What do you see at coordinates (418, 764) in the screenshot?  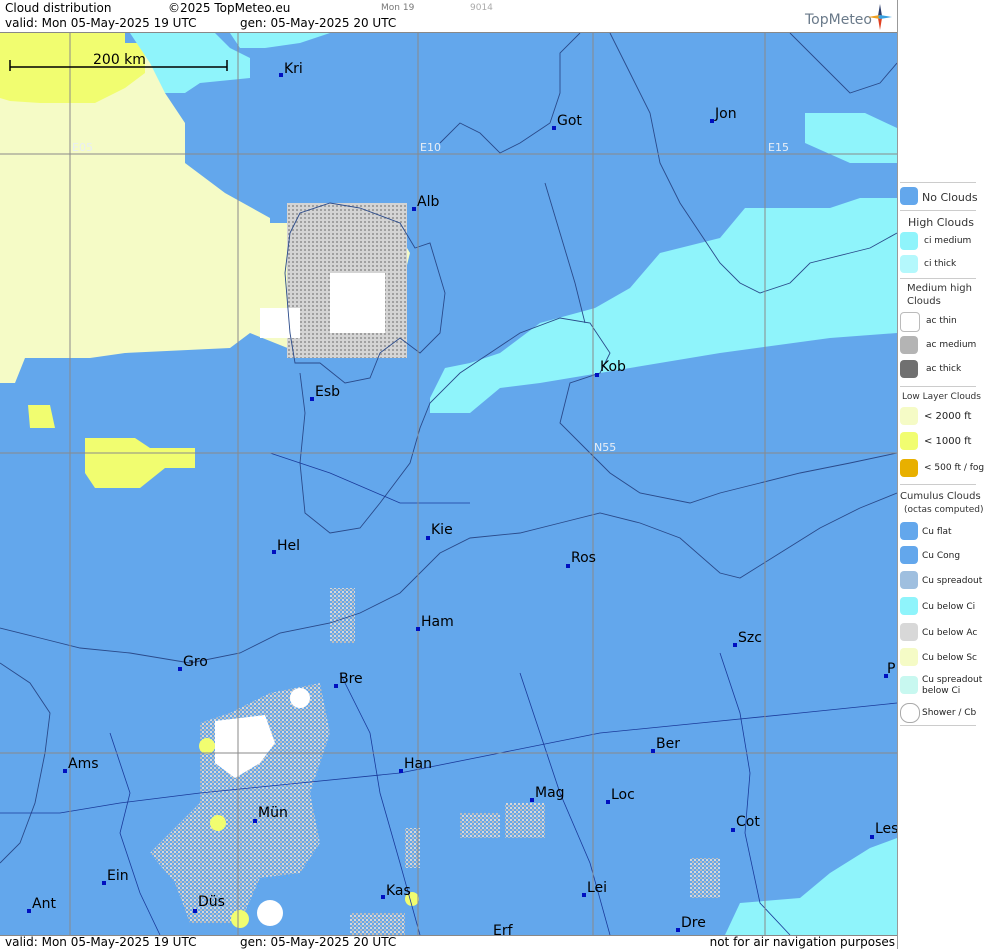 I see `city-label-han: Han` at bounding box center [418, 764].